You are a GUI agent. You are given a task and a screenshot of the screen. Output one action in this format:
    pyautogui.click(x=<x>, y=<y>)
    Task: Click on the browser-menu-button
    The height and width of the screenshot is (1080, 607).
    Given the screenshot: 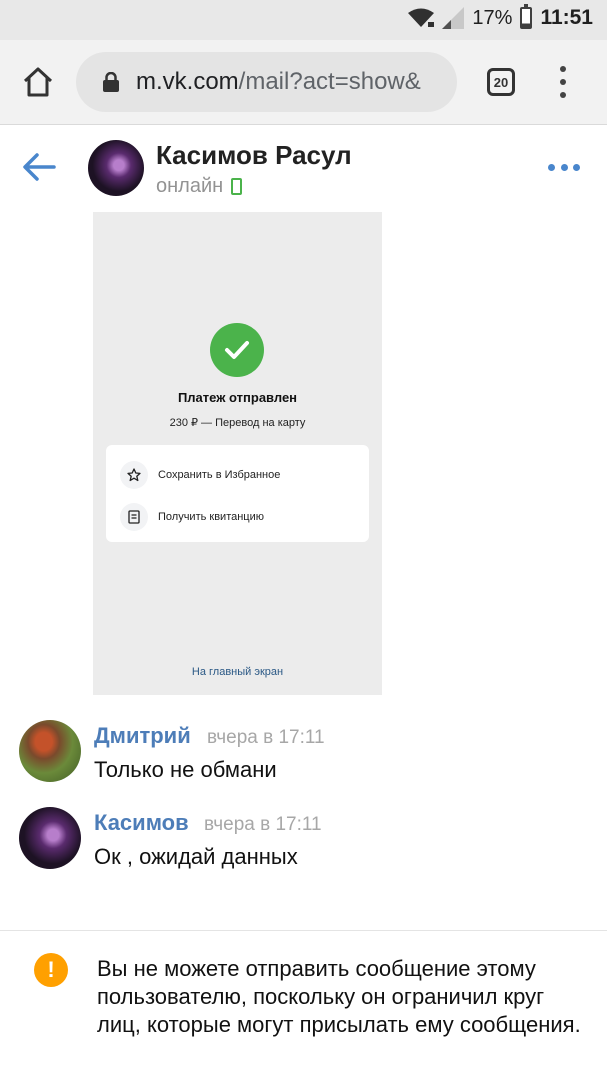 What is the action you would take?
    pyautogui.click(x=563, y=82)
    